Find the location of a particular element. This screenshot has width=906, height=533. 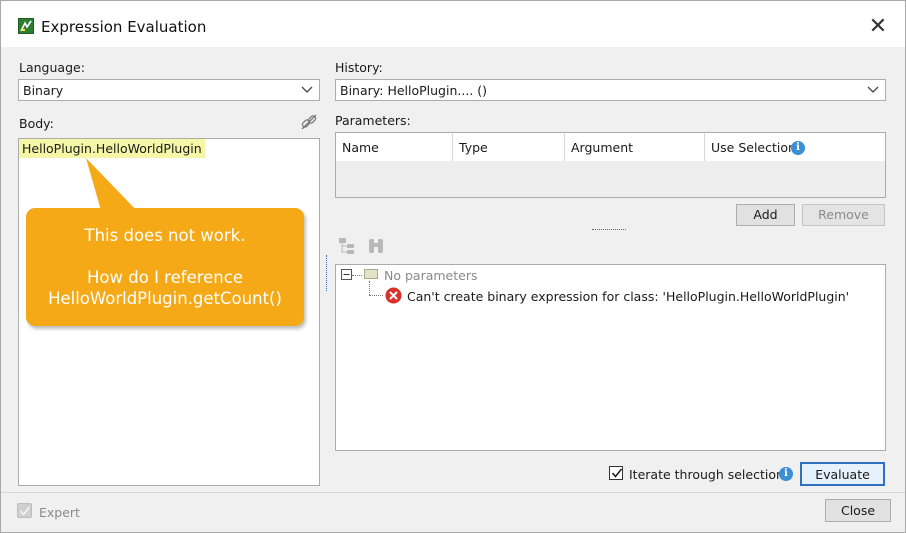

callout-line-3: HelloWorldPlugin.getCount() is located at coordinates (165, 298).